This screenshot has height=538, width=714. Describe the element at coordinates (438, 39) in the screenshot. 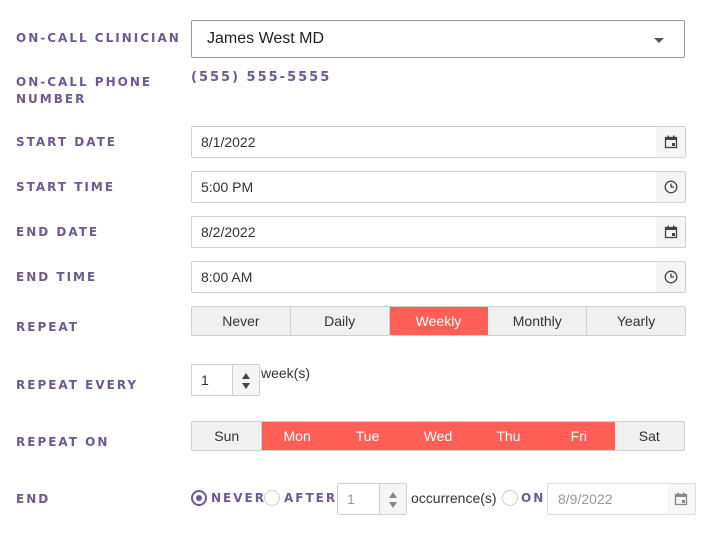

I see `clinician-dropdown: James West MD` at that location.